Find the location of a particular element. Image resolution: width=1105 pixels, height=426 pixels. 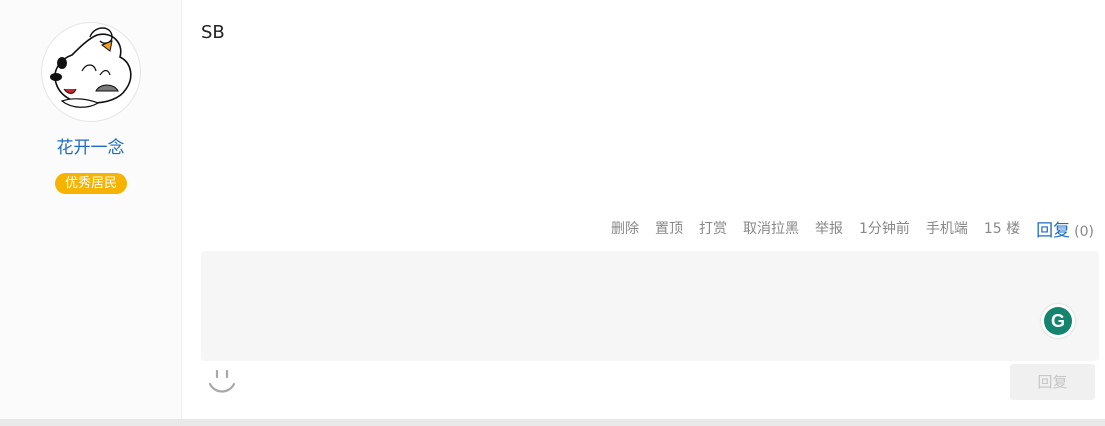

report-link: 举报 is located at coordinates (829, 228).